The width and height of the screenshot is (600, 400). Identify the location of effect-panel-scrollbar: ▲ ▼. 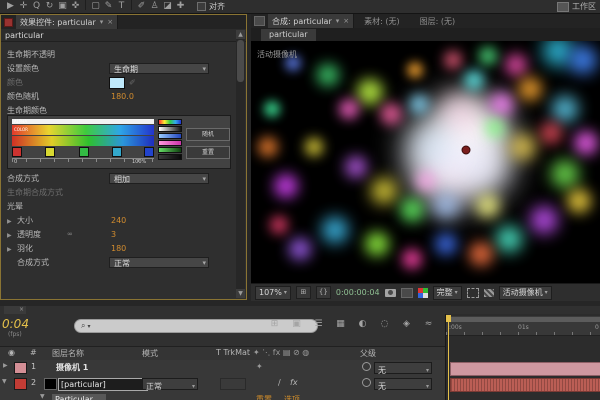
(240, 164).